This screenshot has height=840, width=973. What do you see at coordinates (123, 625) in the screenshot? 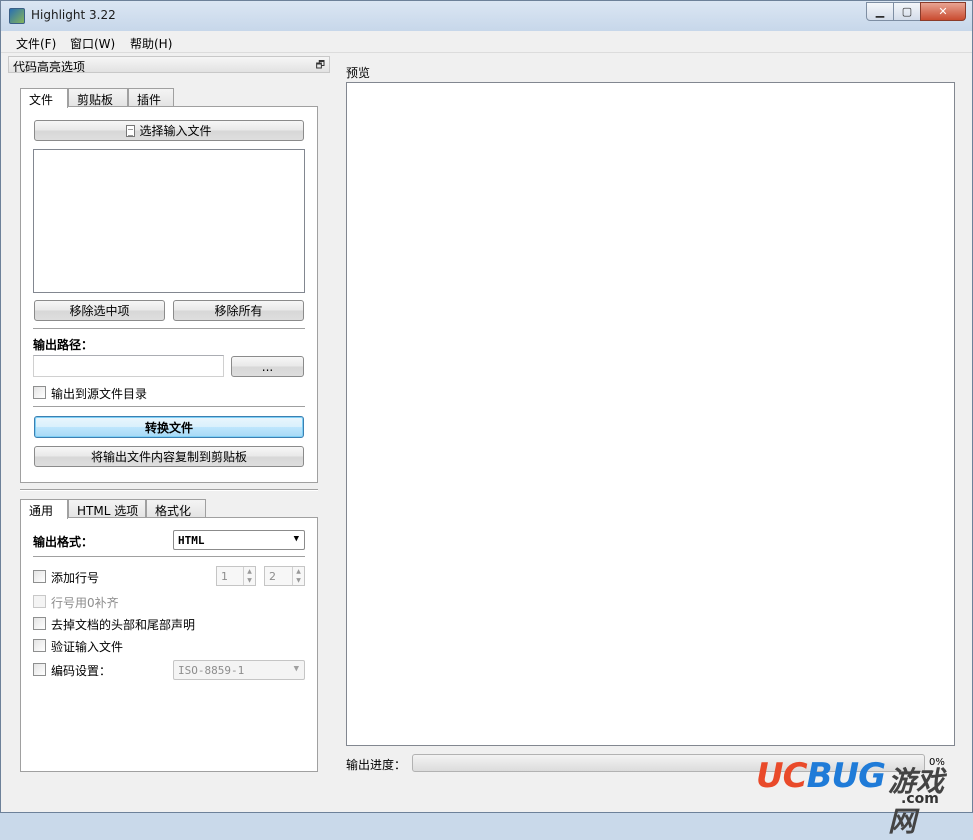
I see `remove-header-label: 去掉文档的头部和尾部声明` at bounding box center [123, 625].